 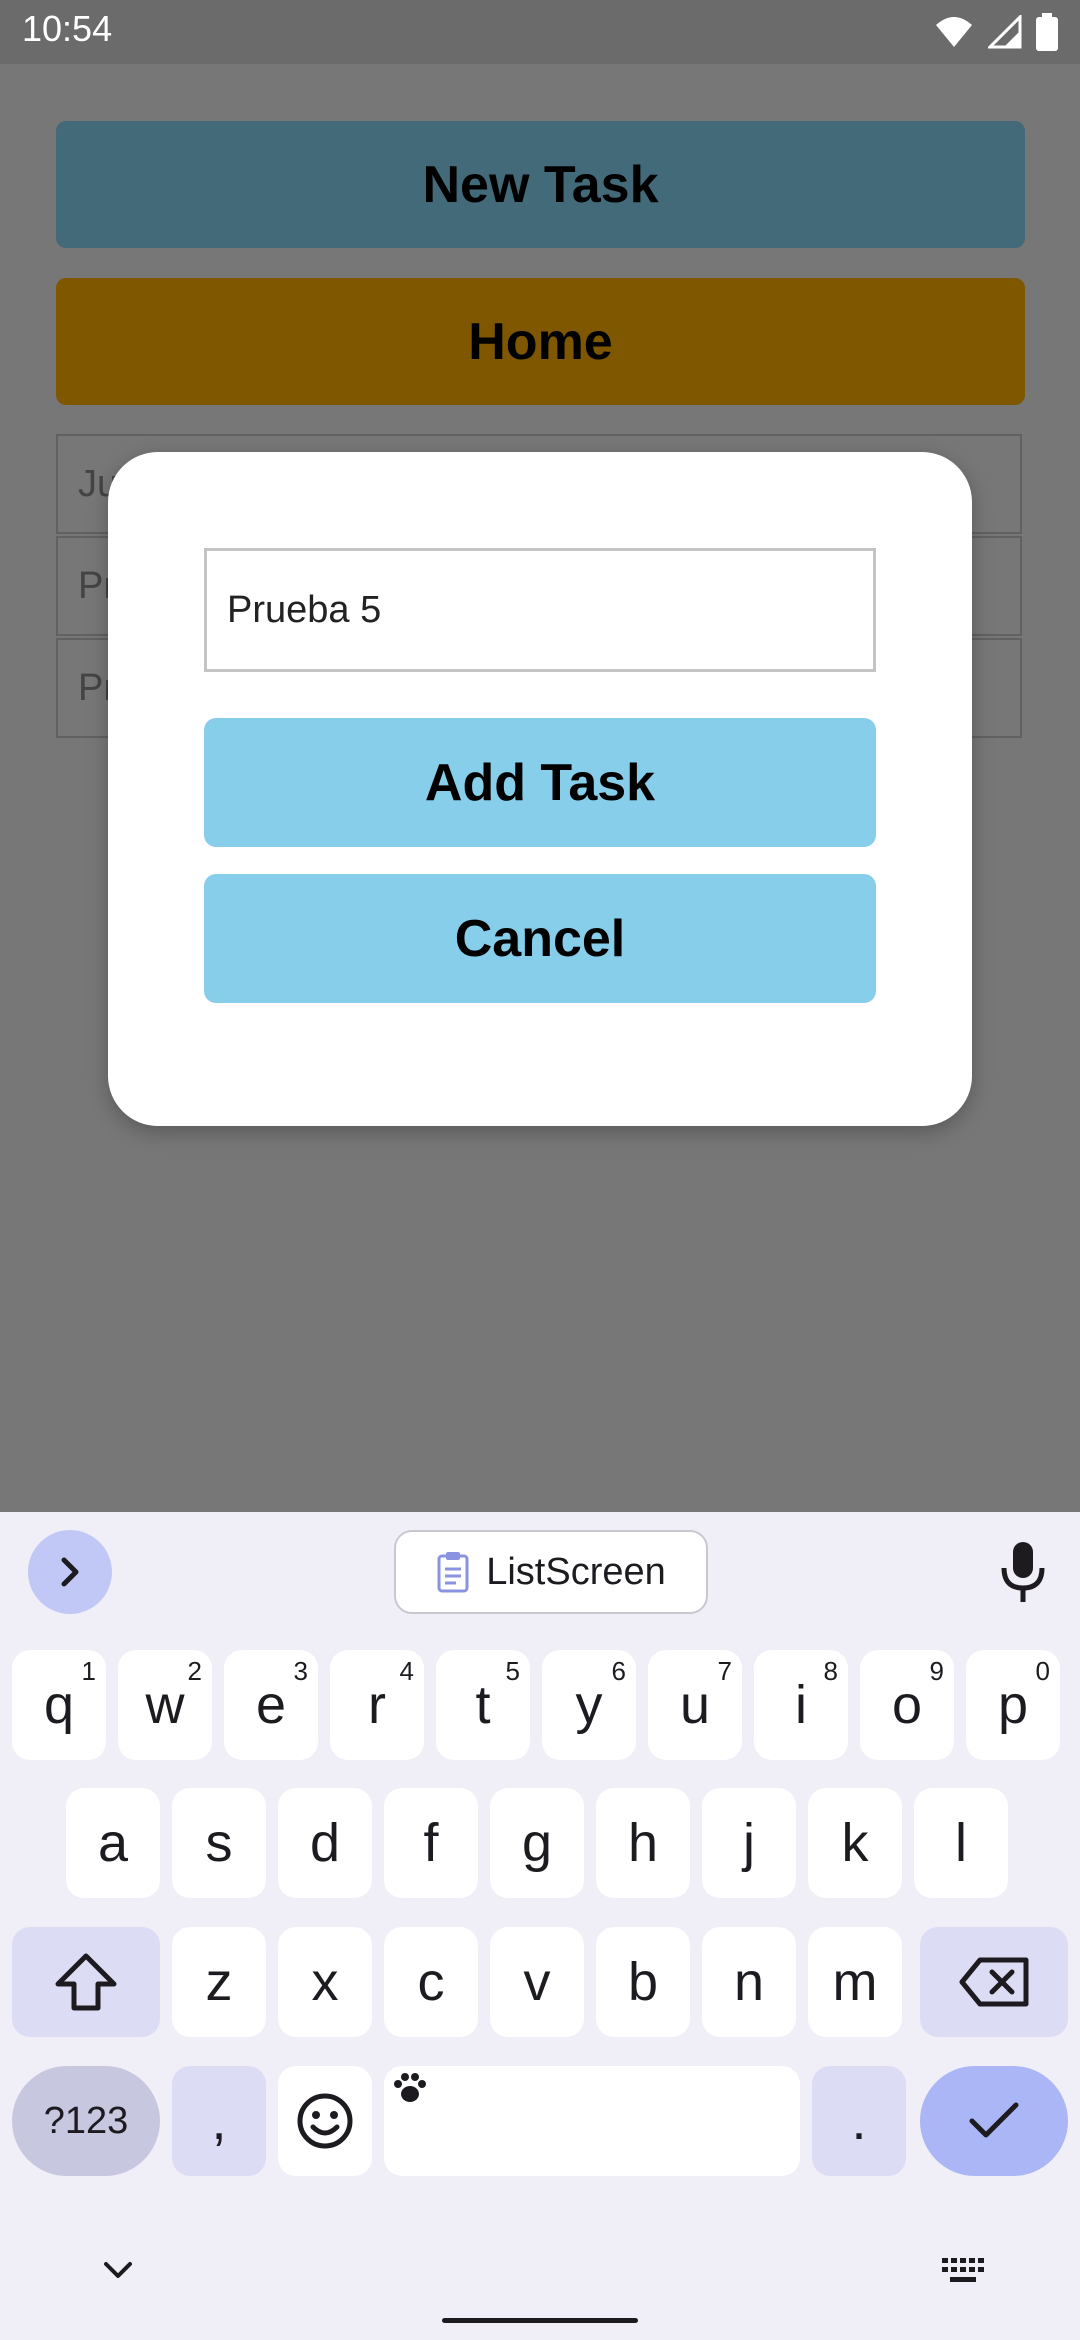 I want to click on key-z: z, so click(x=219, y=1982).